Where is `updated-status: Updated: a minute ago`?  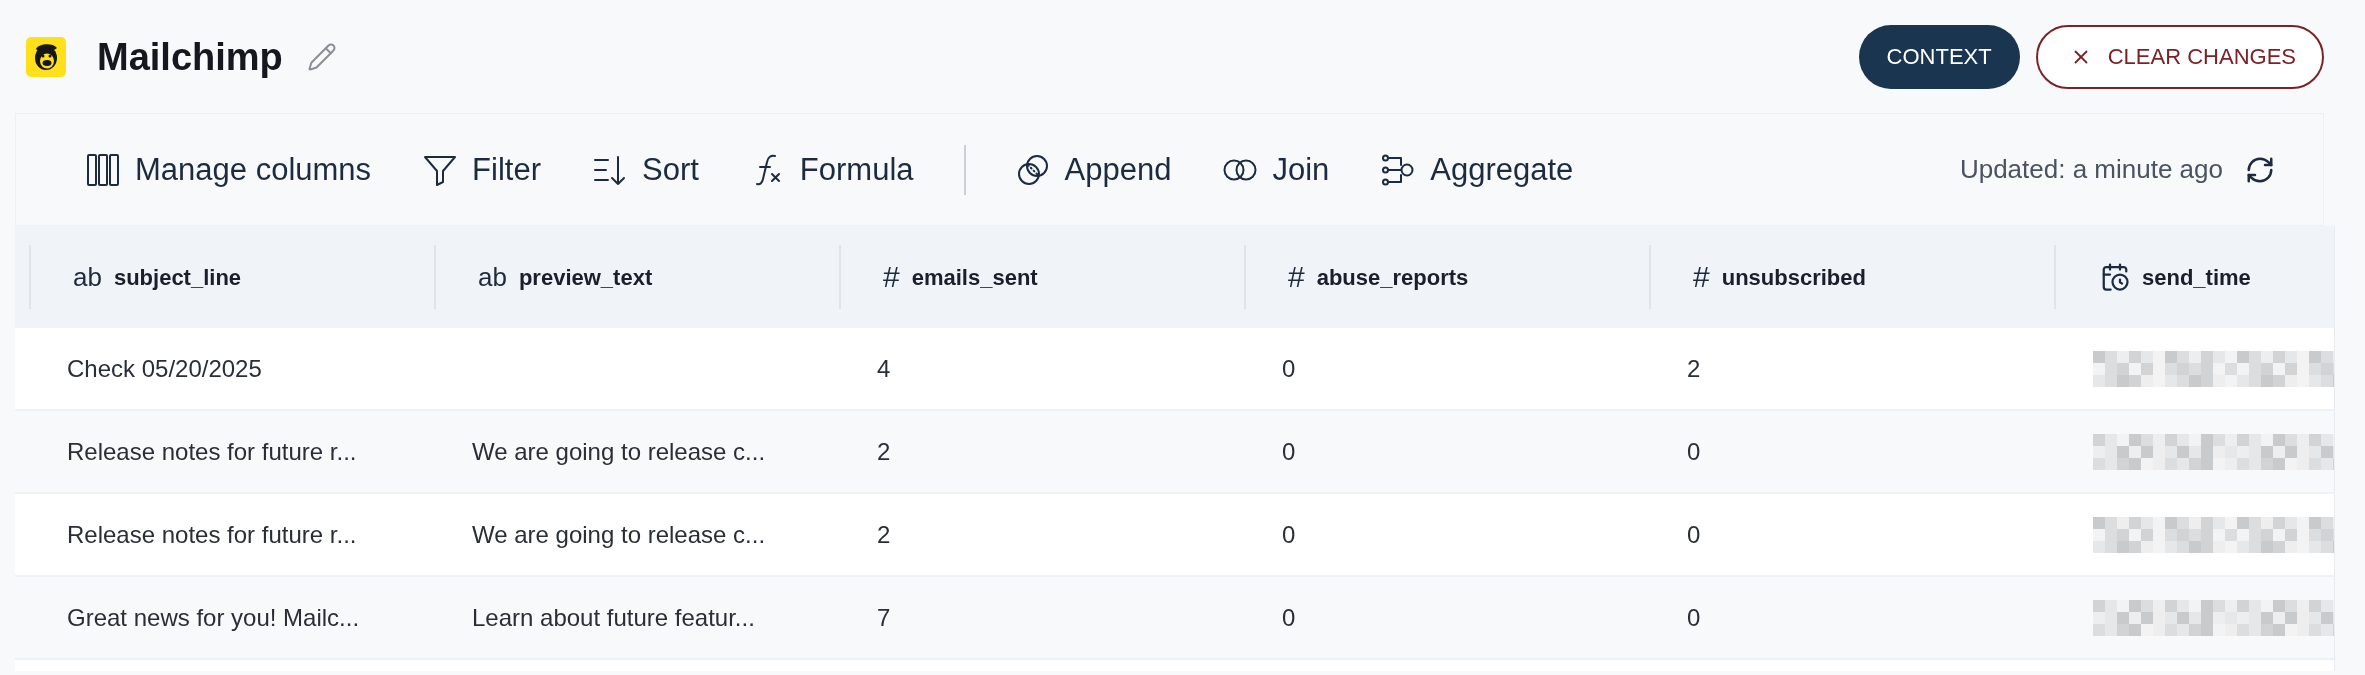 updated-status: Updated: a minute ago is located at coordinates (2091, 169).